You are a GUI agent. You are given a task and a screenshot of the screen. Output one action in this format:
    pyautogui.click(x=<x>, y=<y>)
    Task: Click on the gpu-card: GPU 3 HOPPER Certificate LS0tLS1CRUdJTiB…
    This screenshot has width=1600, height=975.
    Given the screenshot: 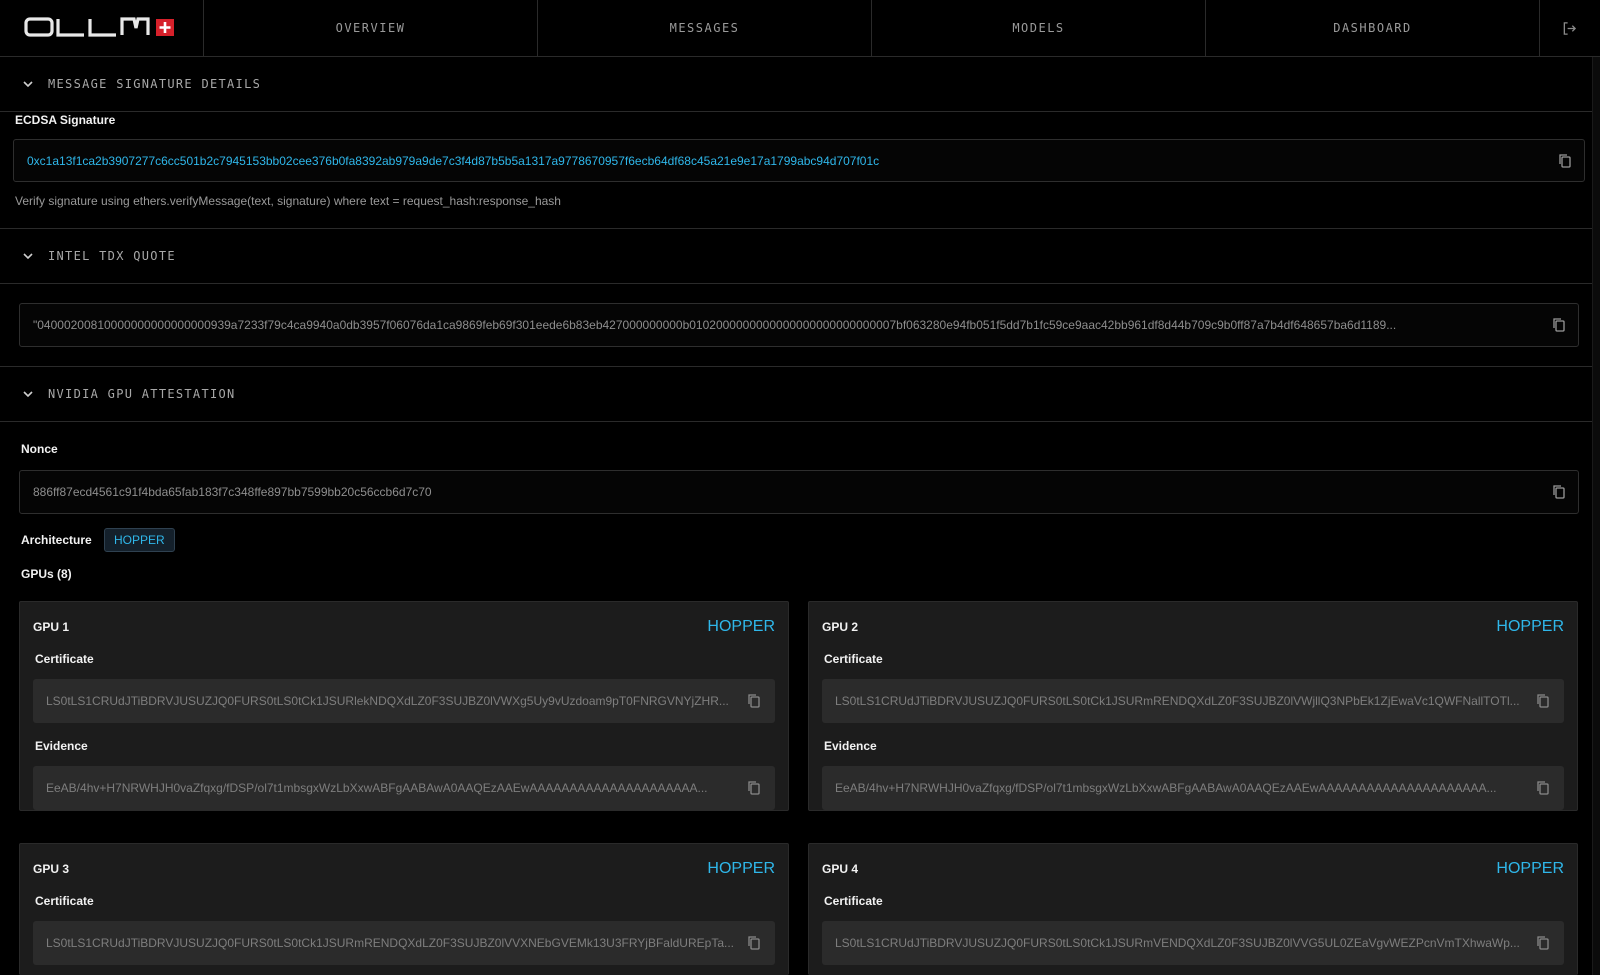 What is the action you would take?
    pyautogui.click(x=404, y=909)
    